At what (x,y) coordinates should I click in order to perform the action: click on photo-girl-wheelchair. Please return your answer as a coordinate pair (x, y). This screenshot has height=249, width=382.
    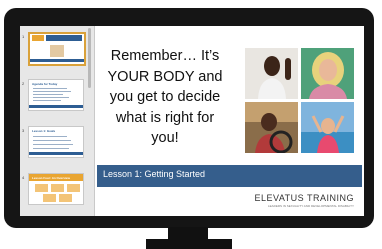
    Looking at the image, I should click on (271, 127).